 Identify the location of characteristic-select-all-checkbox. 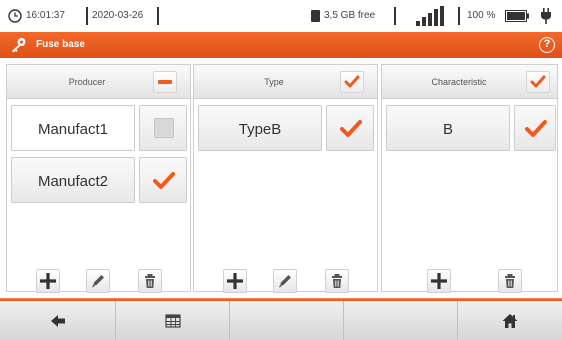
(538, 82).